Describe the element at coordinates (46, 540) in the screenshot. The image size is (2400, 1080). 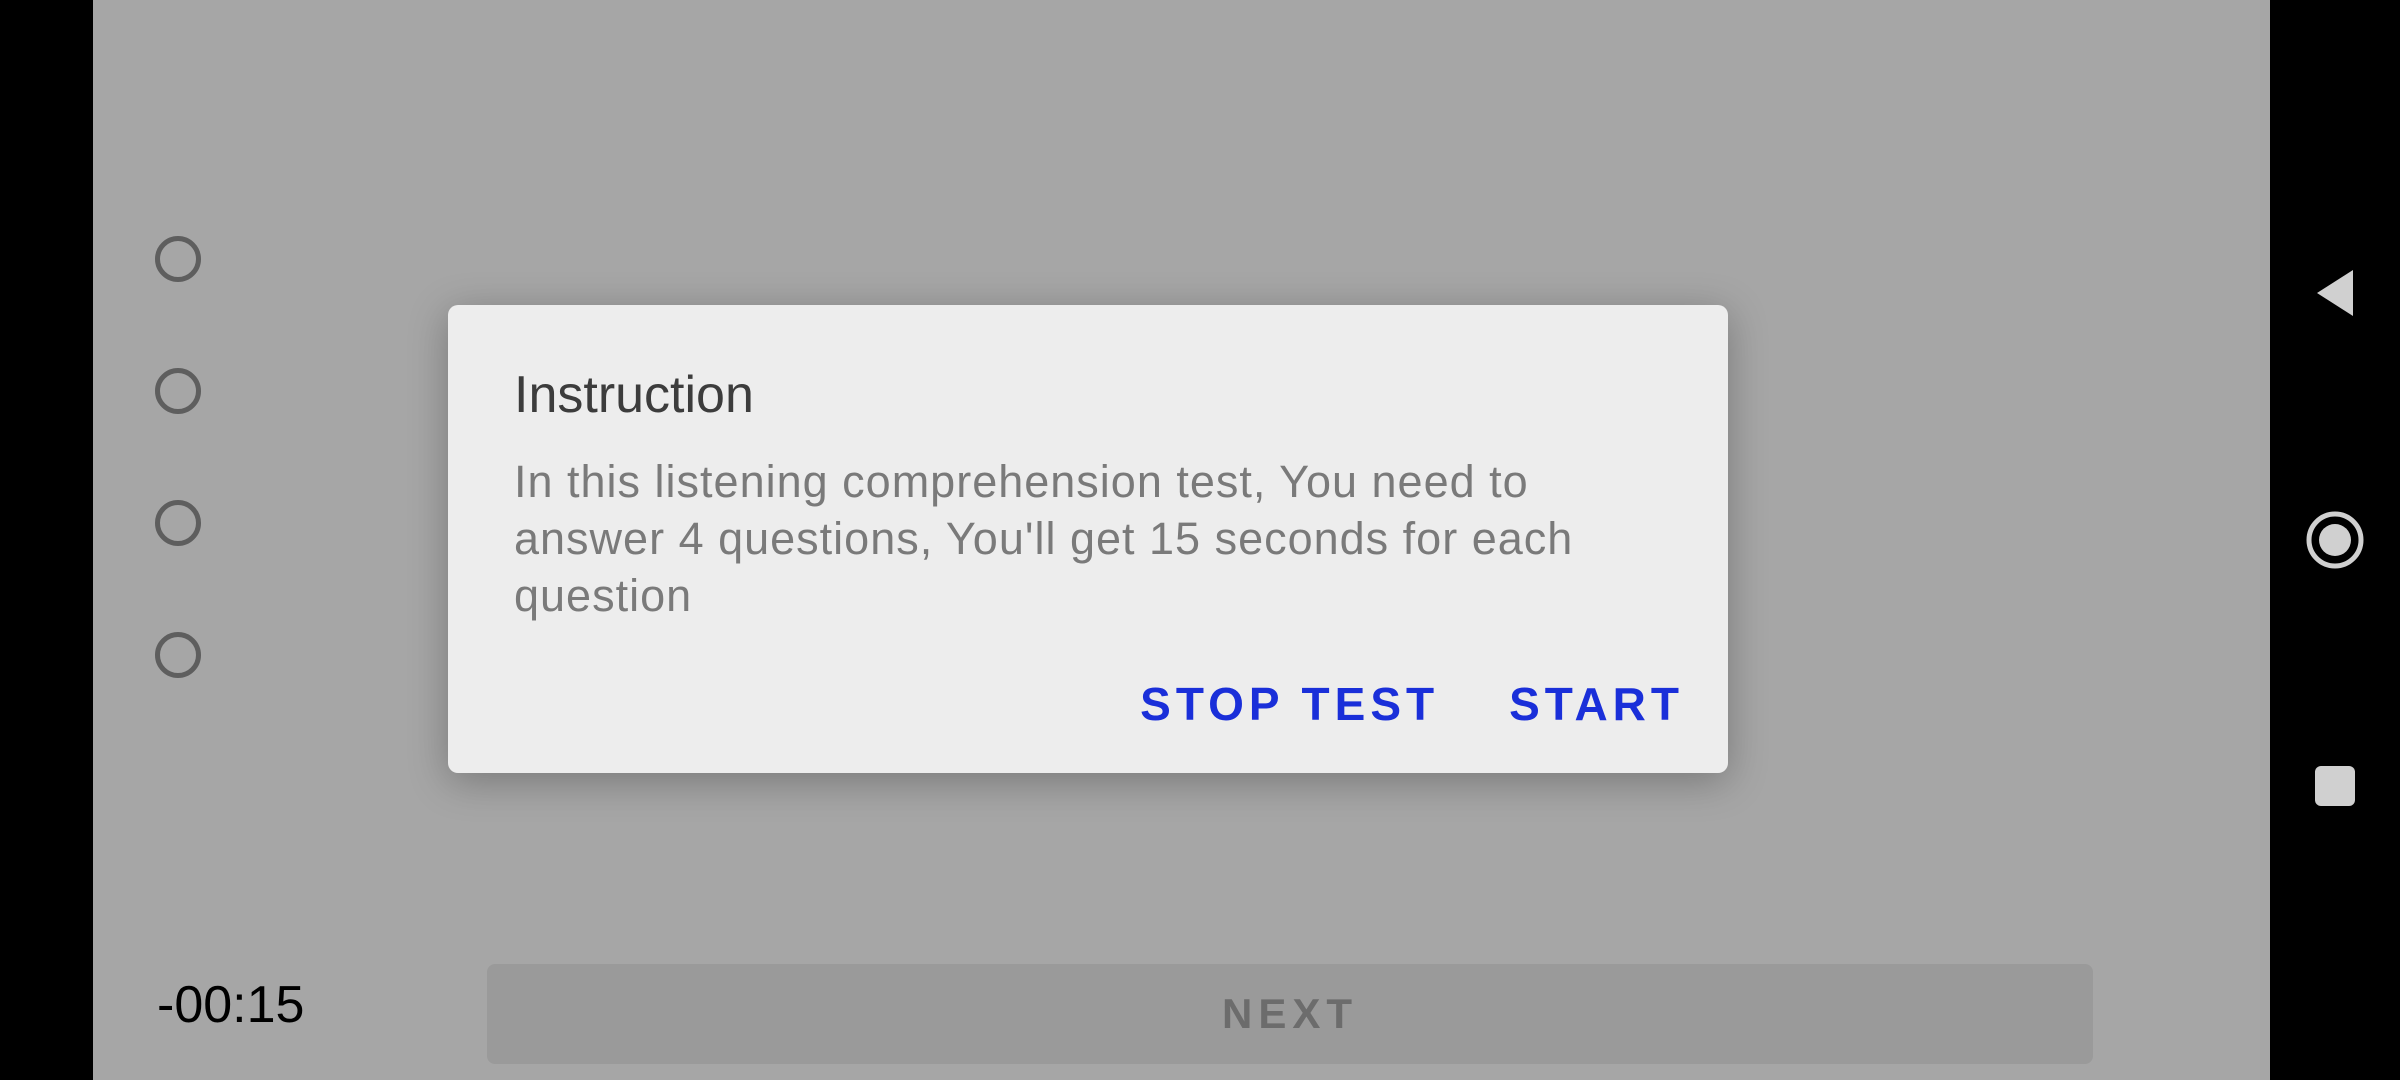
I see `left-bezel` at that location.